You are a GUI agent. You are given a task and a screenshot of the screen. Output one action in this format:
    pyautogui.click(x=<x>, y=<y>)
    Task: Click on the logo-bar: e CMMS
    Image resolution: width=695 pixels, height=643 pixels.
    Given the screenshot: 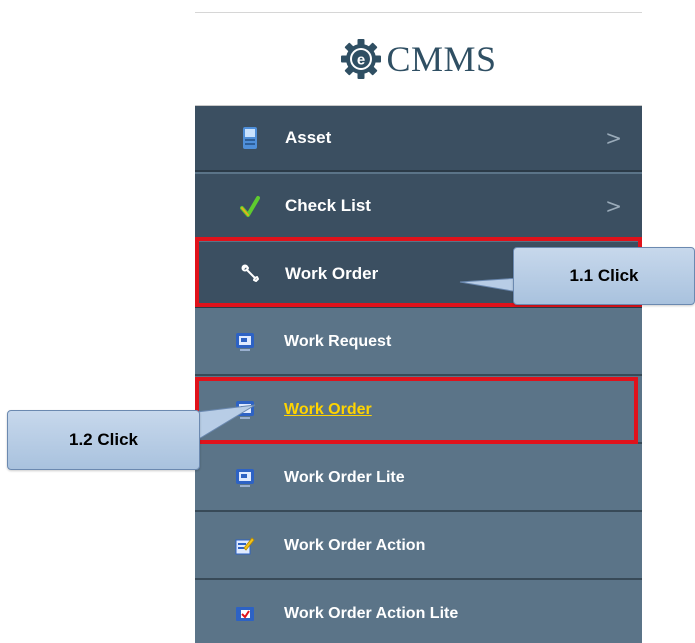 What is the action you would take?
    pyautogui.click(x=418, y=59)
    